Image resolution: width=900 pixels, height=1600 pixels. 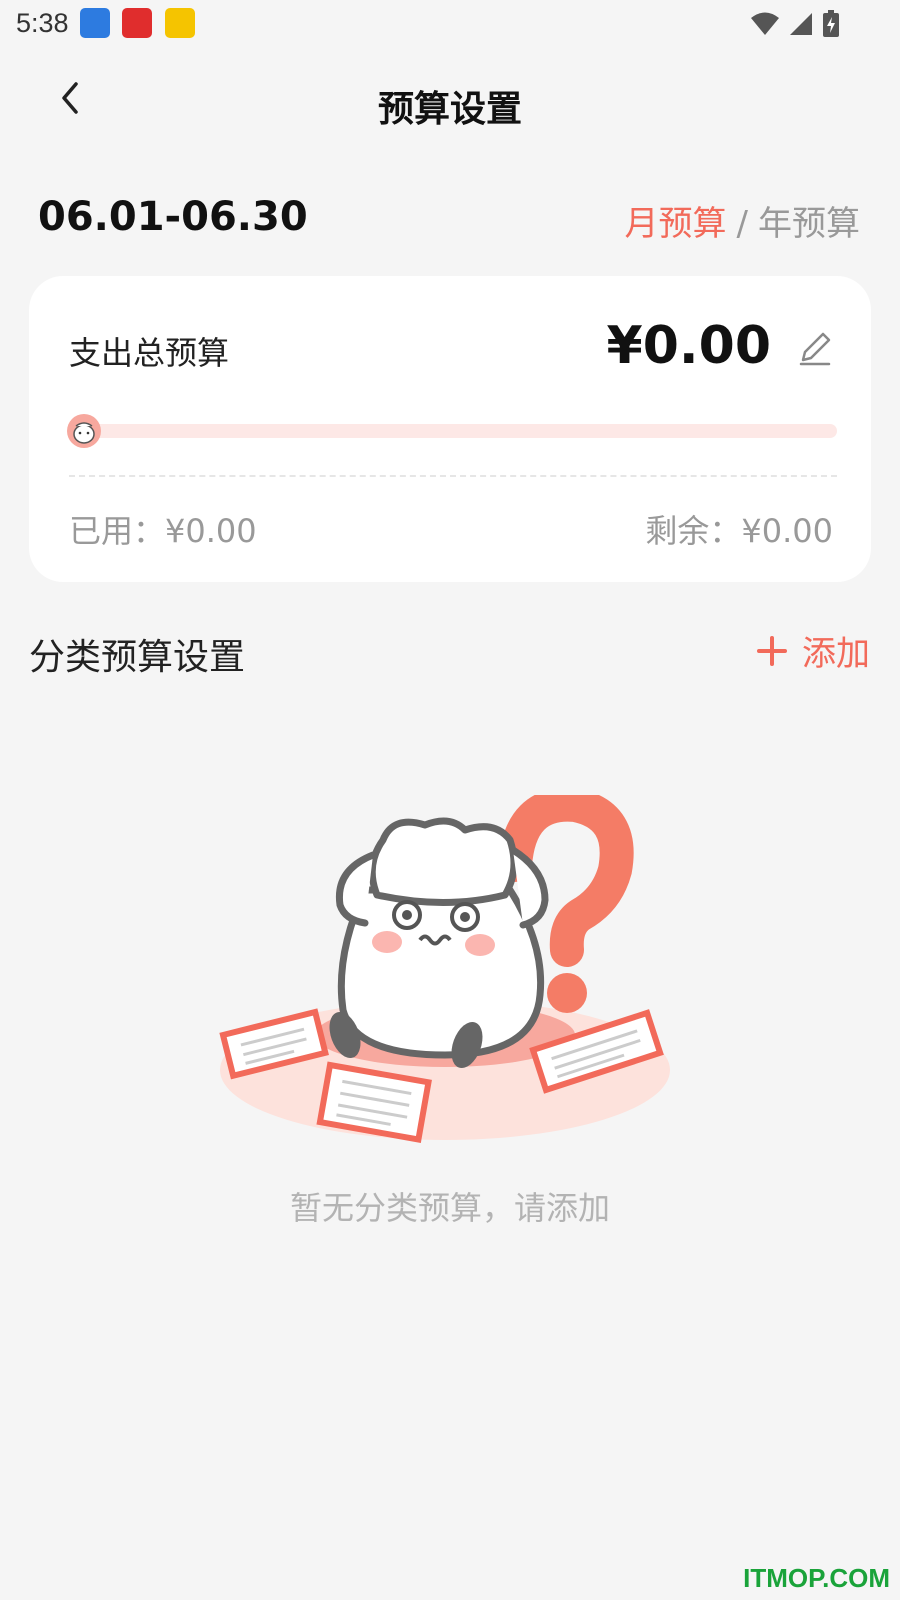 I want to click on category-budget-title: 分类预算设置, so click(x=137, y=657).